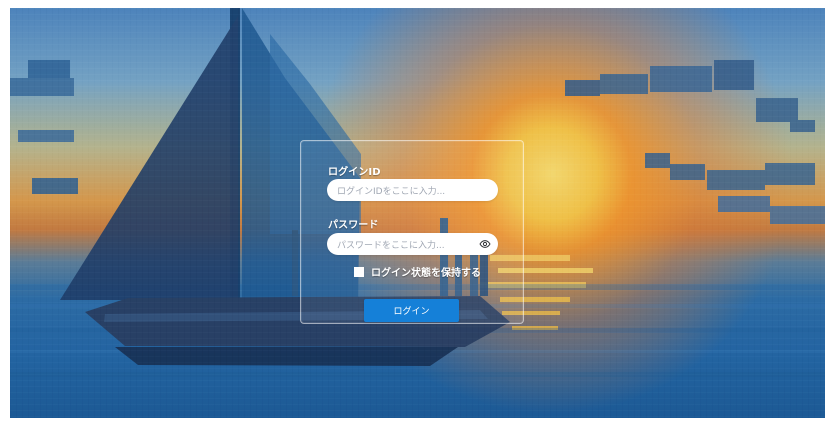 This screenshot has width=834, height=421. Describe the element at coordinates (354, 172) in the screenshot. I see `login-id-label: ログインID` at that location.